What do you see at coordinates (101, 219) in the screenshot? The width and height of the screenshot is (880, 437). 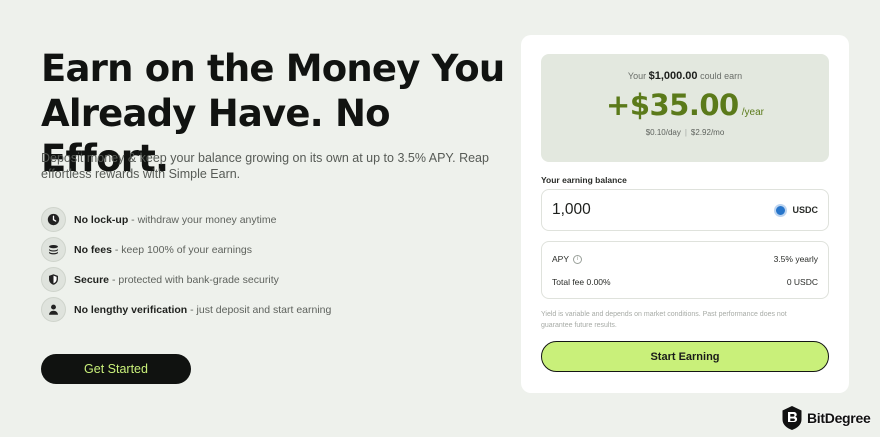 I see `feature-title: No lock-up` at bounding box center [101, 219].